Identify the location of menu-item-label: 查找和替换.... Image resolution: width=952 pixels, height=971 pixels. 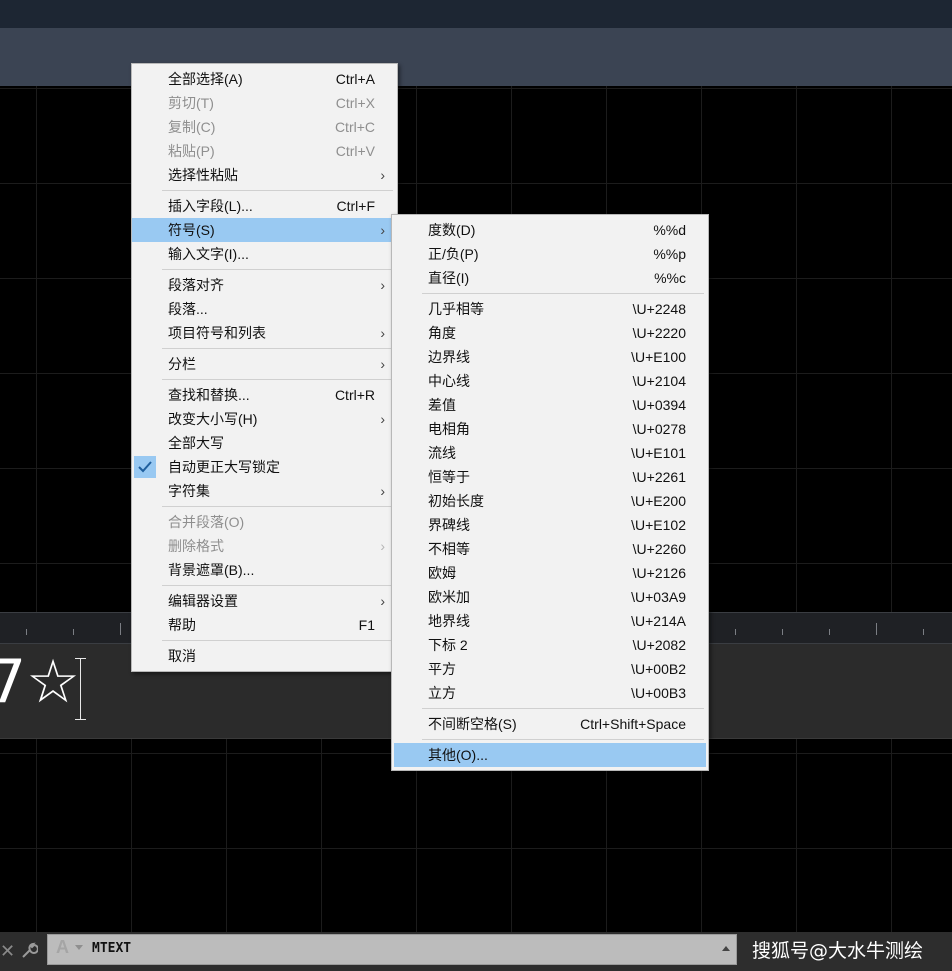
(209, 395).